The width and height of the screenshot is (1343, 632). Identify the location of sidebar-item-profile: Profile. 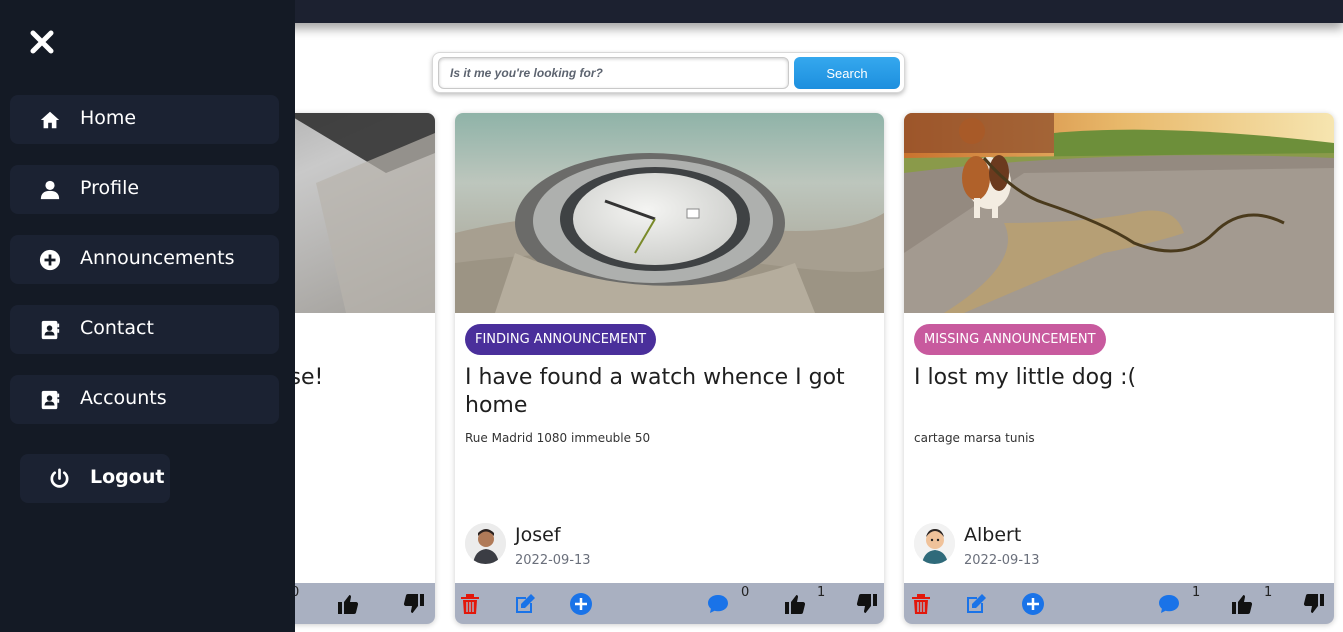
(144, 189).